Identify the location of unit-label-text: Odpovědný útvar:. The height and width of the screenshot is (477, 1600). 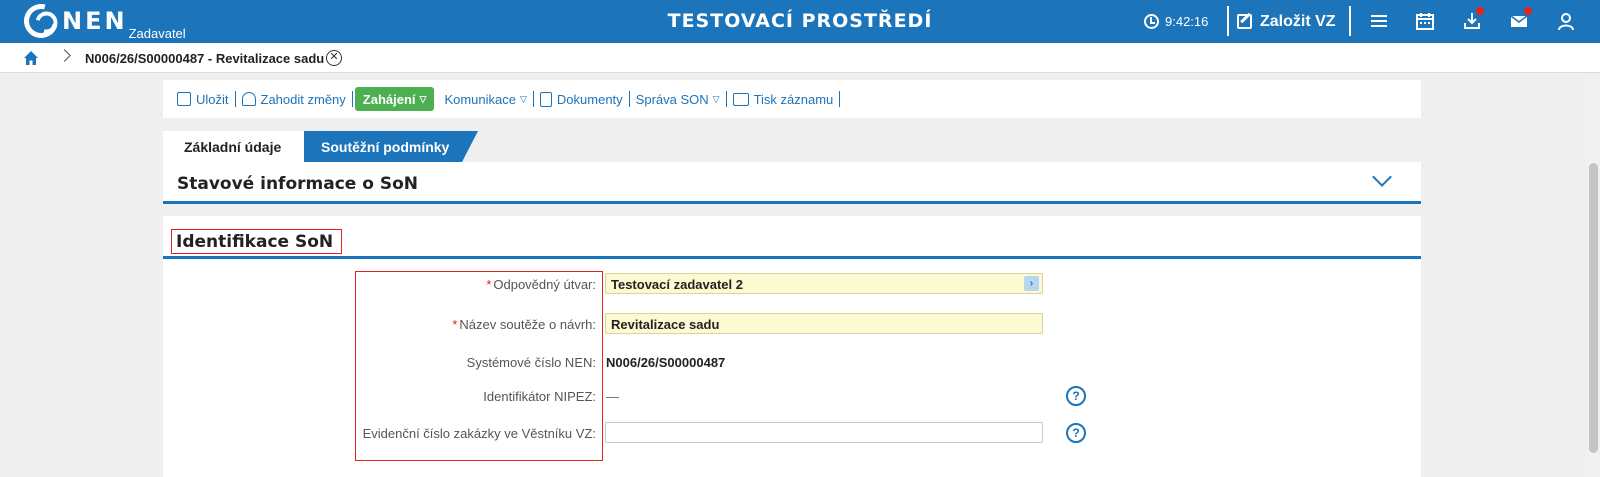
(544, 284).